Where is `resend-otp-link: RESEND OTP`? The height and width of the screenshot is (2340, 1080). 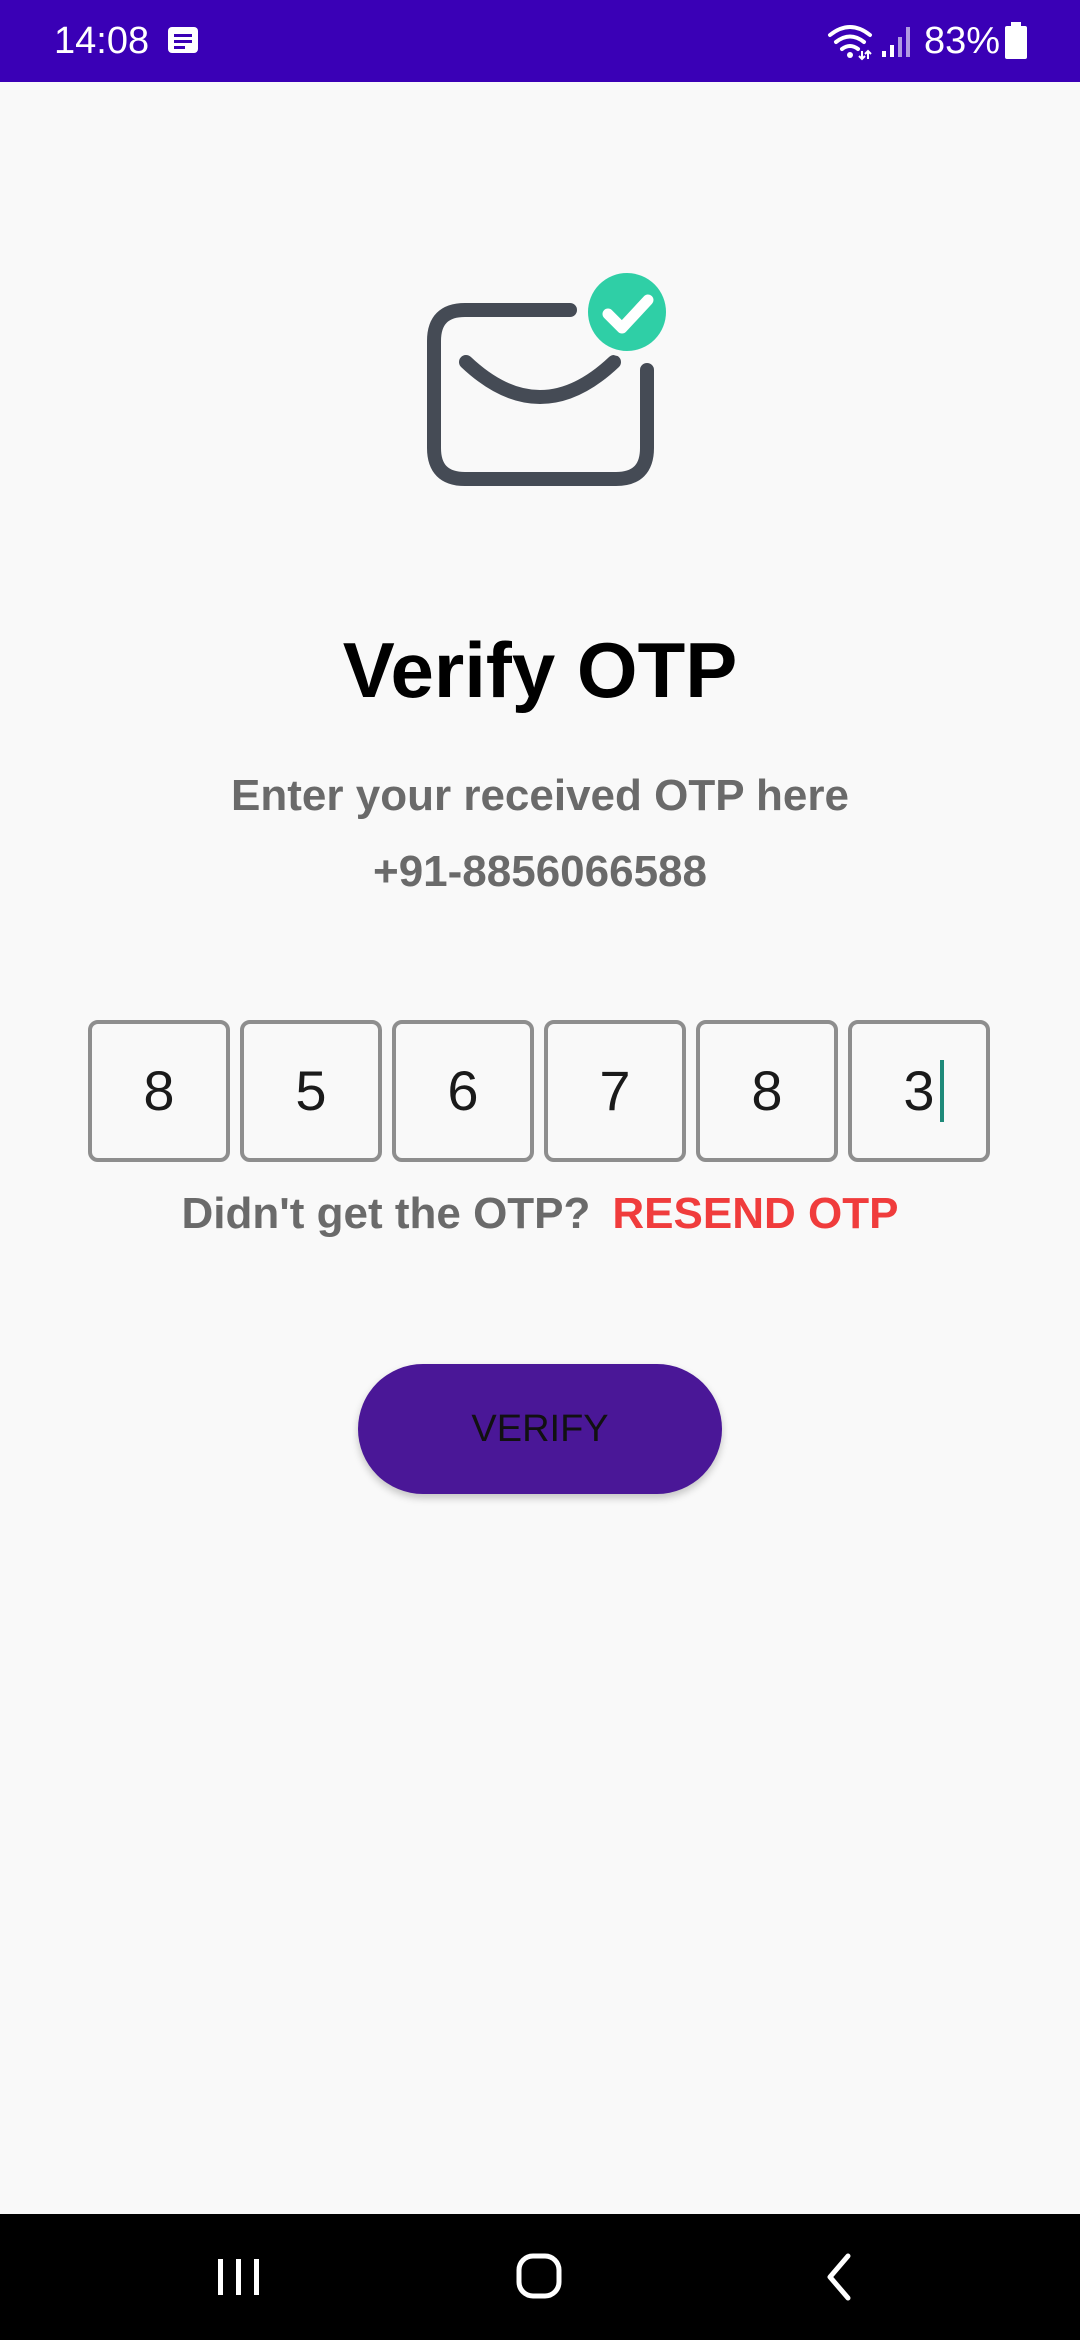
resend-otp-link: RESEND OTP is located at coordinates (755, 1213).